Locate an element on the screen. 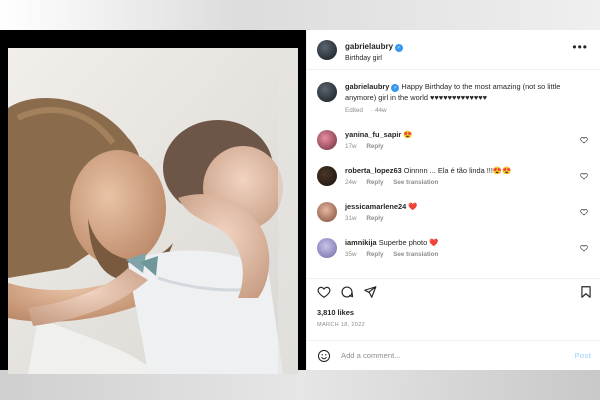  caption-time: 44w is located at coordinates (381, 110).